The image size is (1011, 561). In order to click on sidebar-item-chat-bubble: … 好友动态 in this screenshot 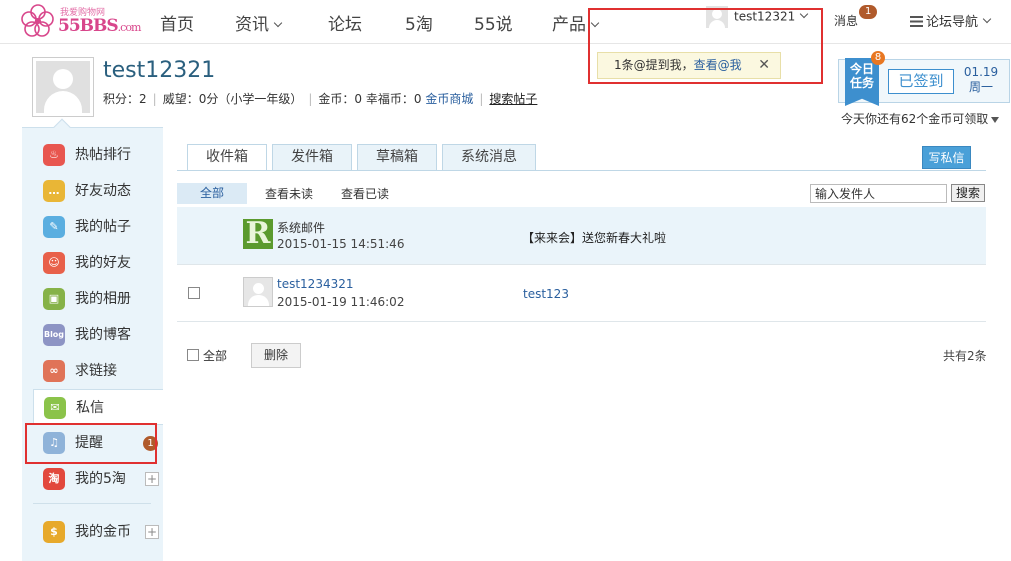, I will do `click(95, 191)`.